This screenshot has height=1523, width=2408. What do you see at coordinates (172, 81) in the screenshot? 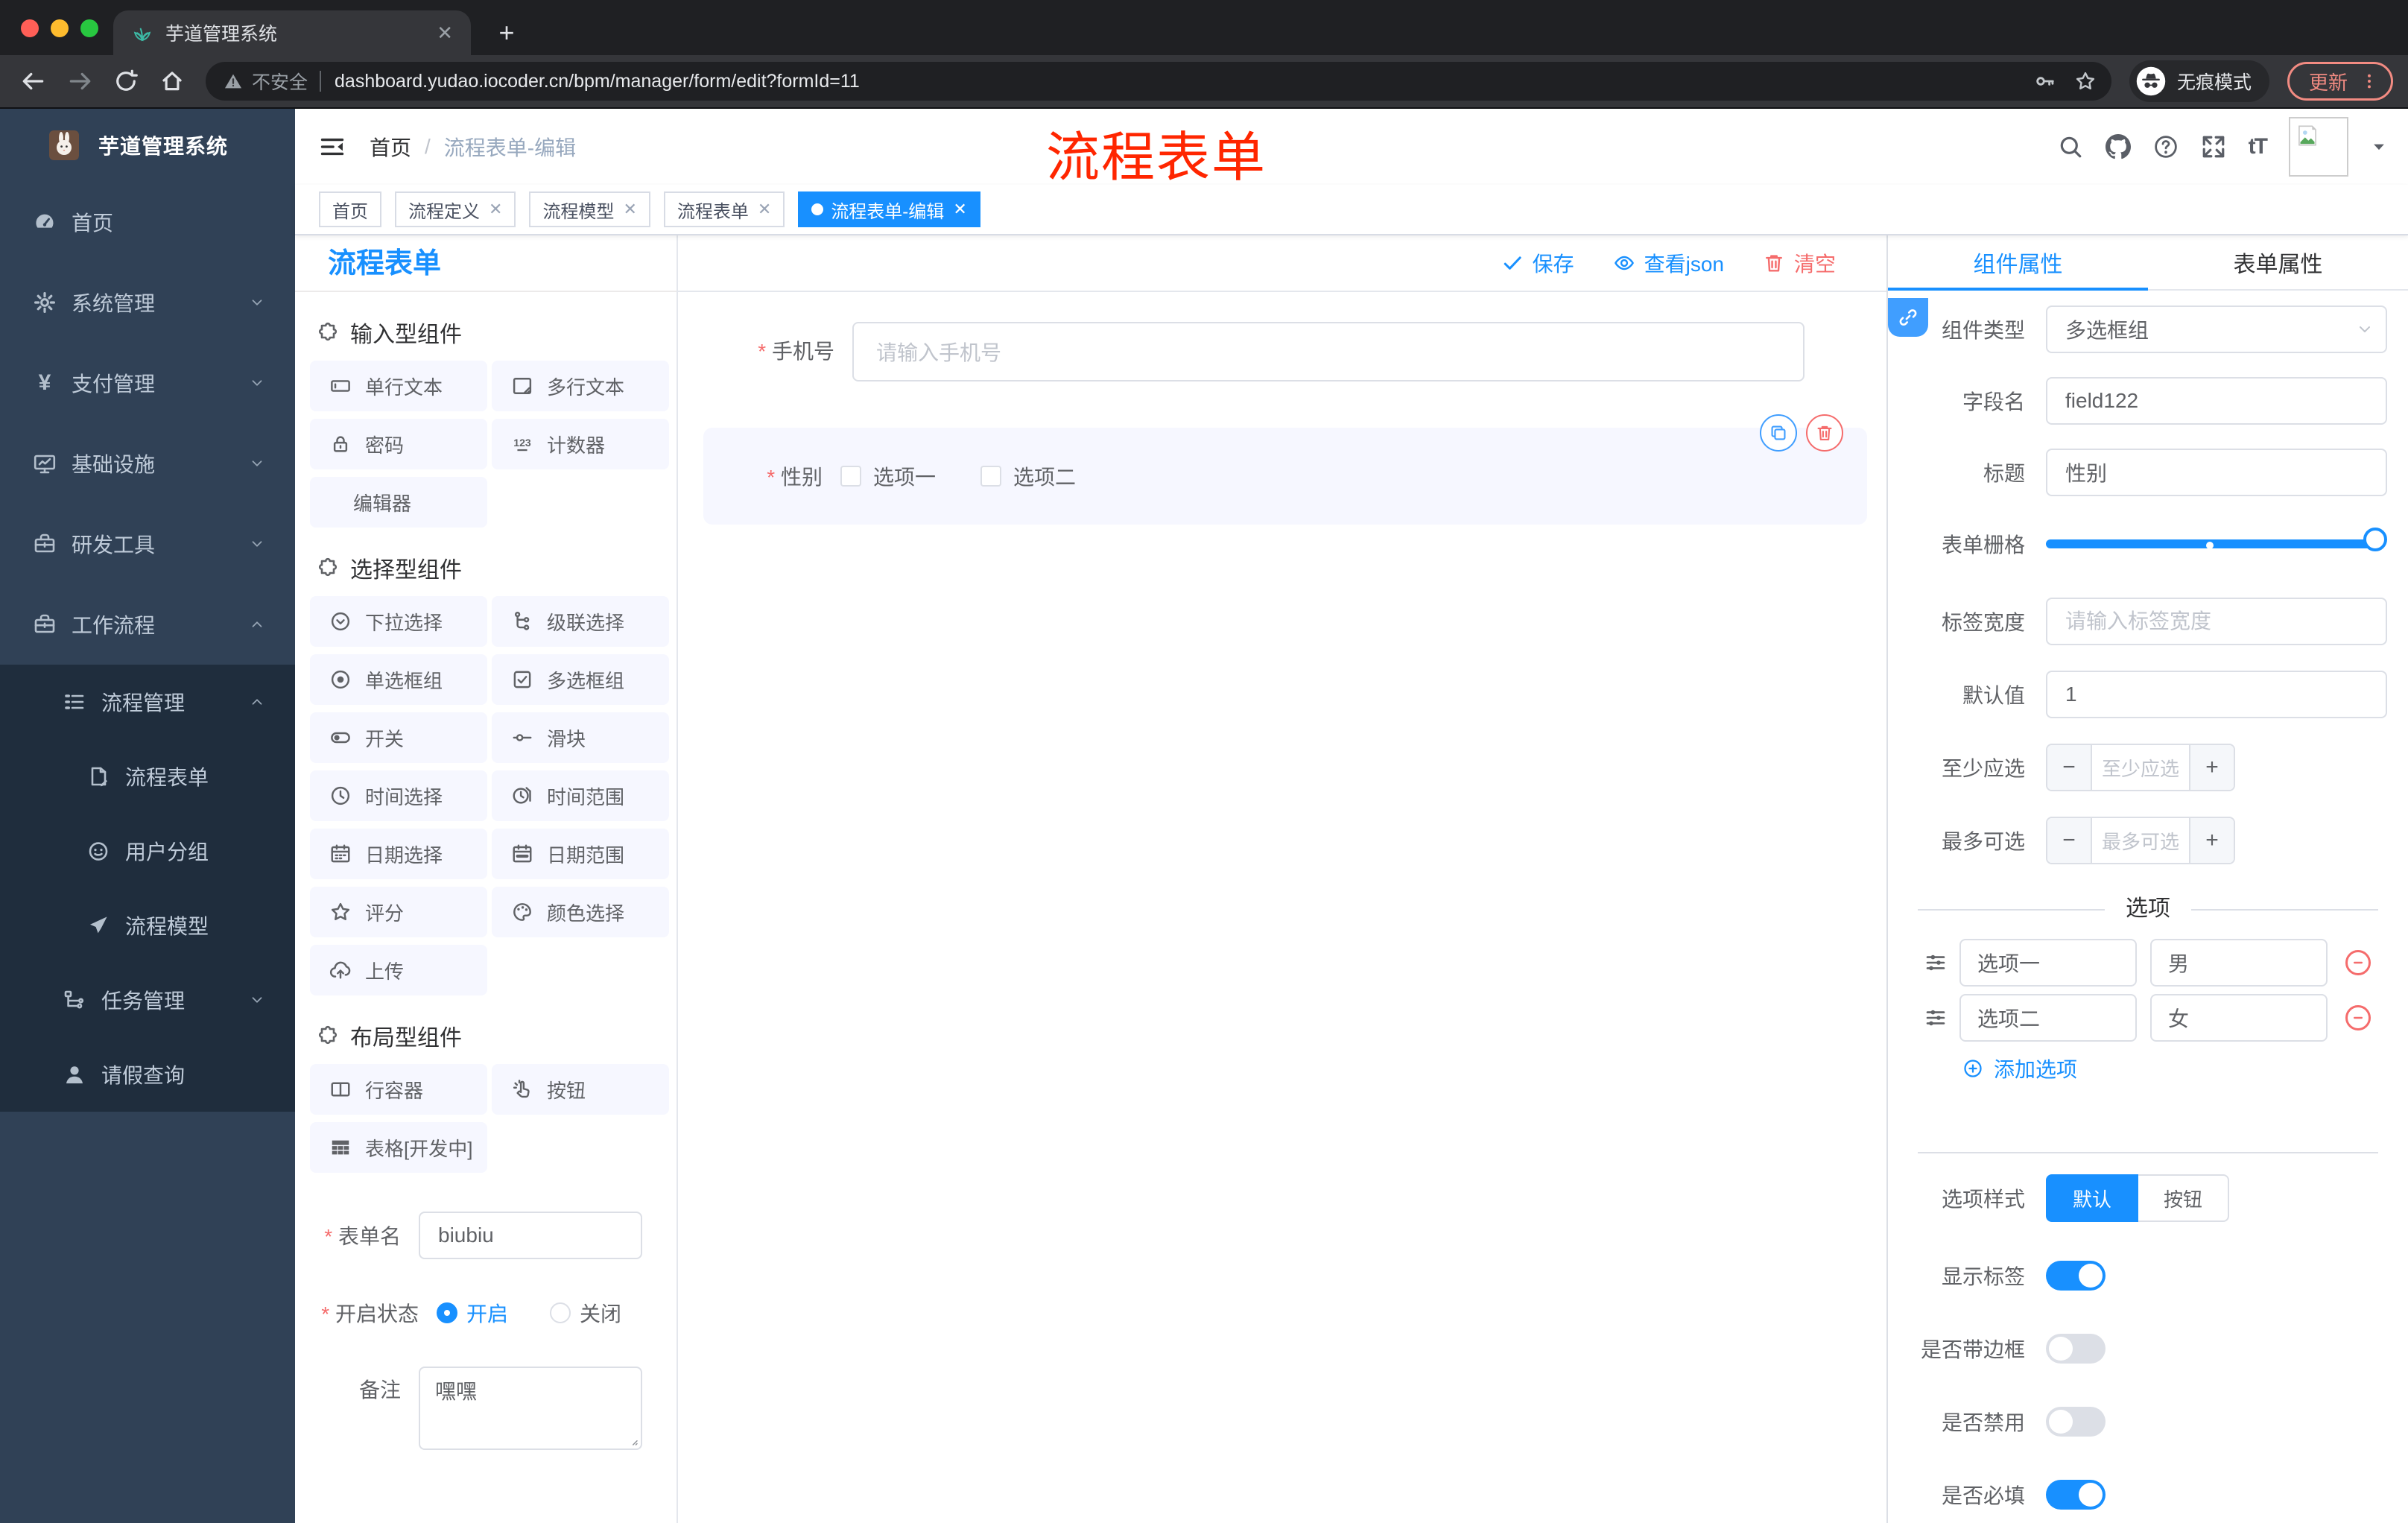
I see `home-icon` at bounding box center [172, 81].